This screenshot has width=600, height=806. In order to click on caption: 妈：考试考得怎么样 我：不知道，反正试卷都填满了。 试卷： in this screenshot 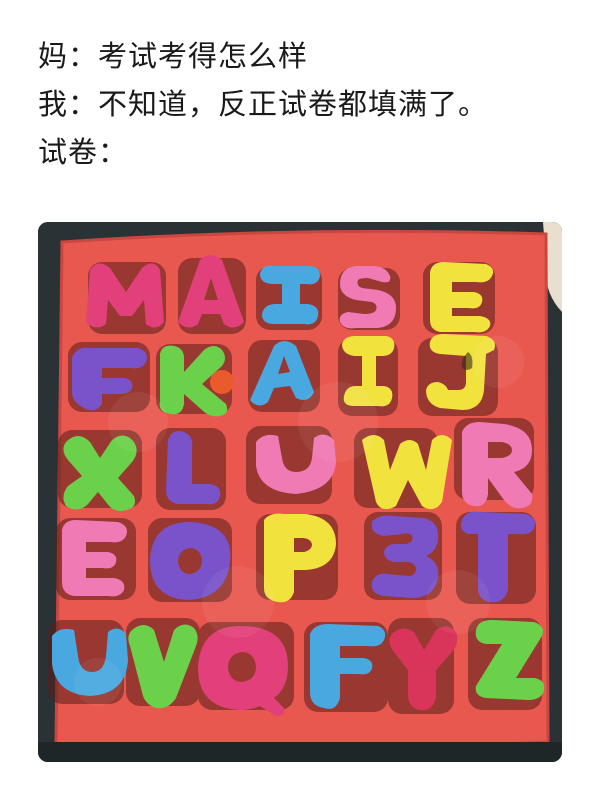, I will do `click(263, 104)`.